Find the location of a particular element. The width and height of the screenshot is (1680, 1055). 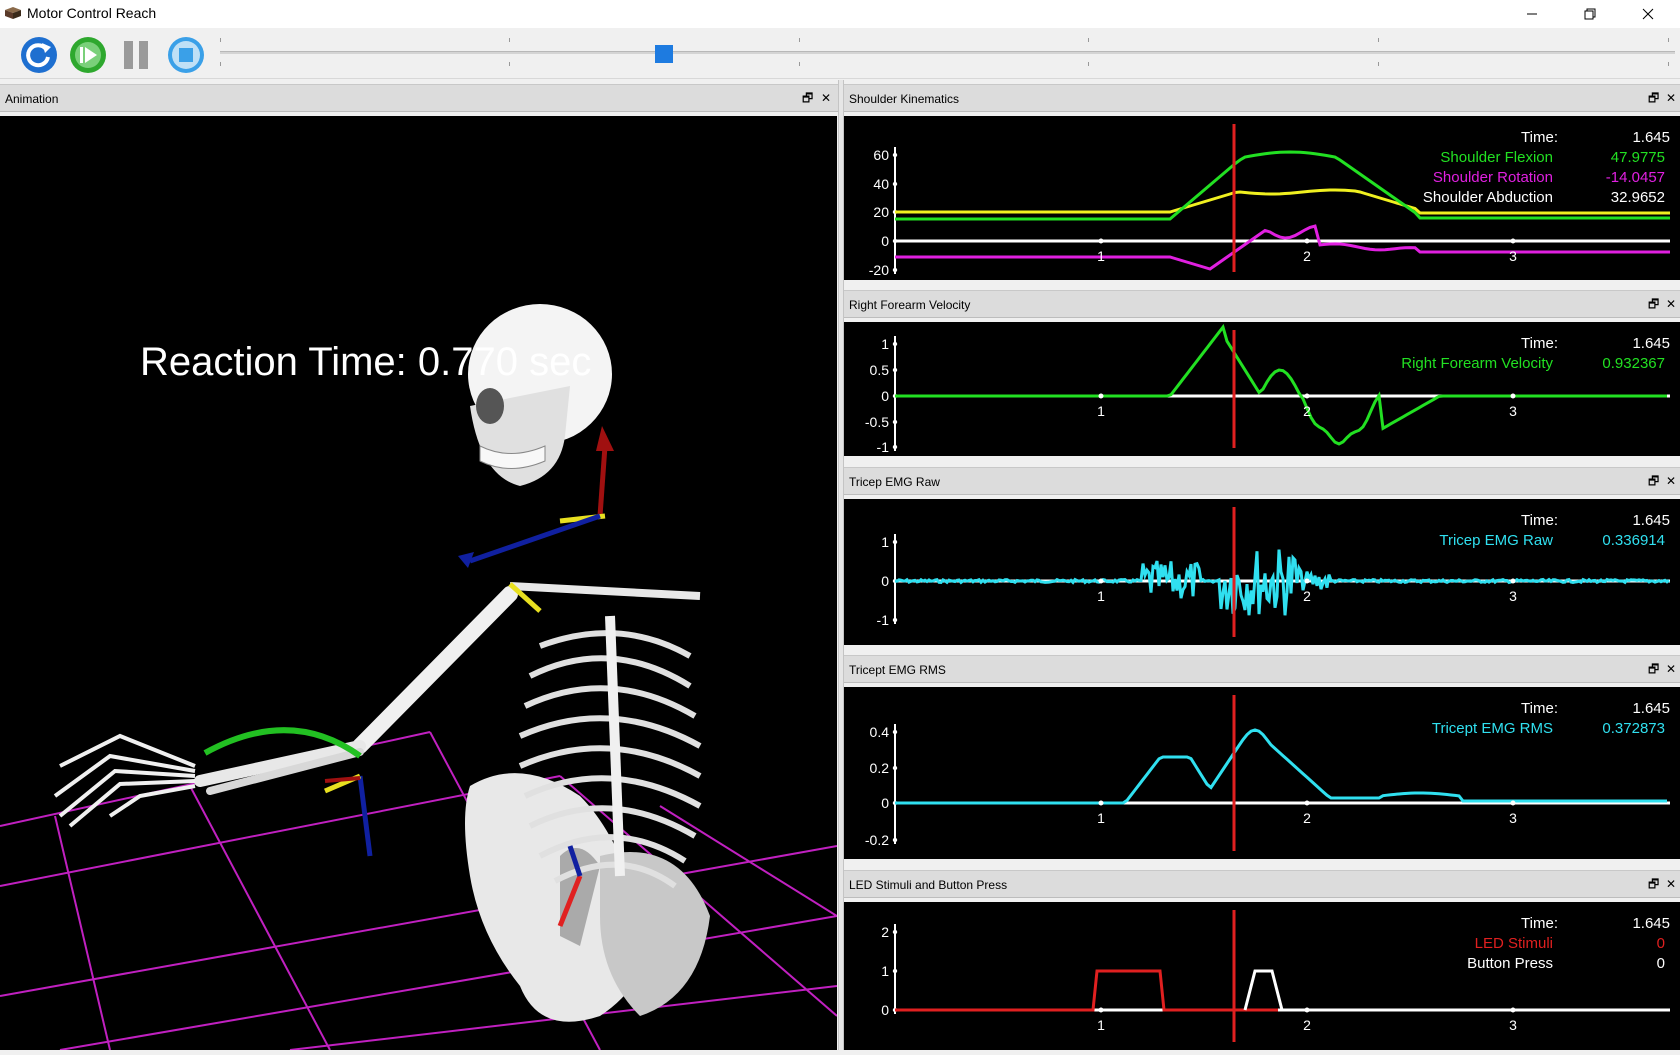

chart-panel-header: Tricept EMG RMS 🗗 ✕ is located at coordinates (1262, 669).